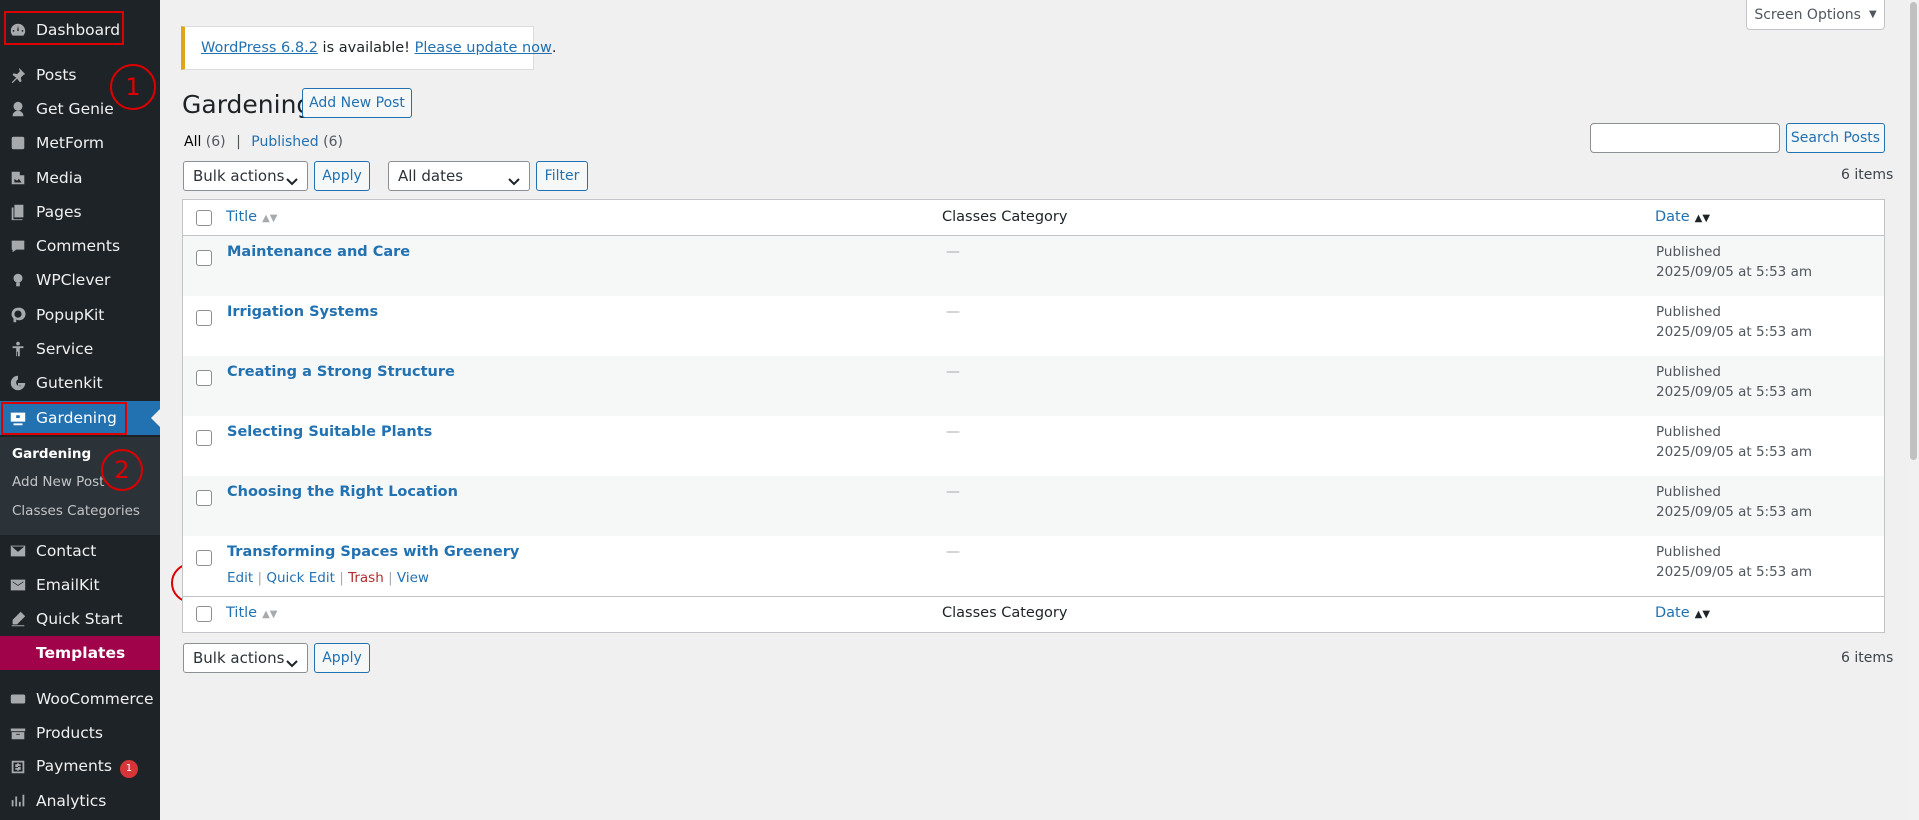 The height and width of the screenshot is (820, 1919). I want to click on menu-comments: Comments, so click(80, 246).